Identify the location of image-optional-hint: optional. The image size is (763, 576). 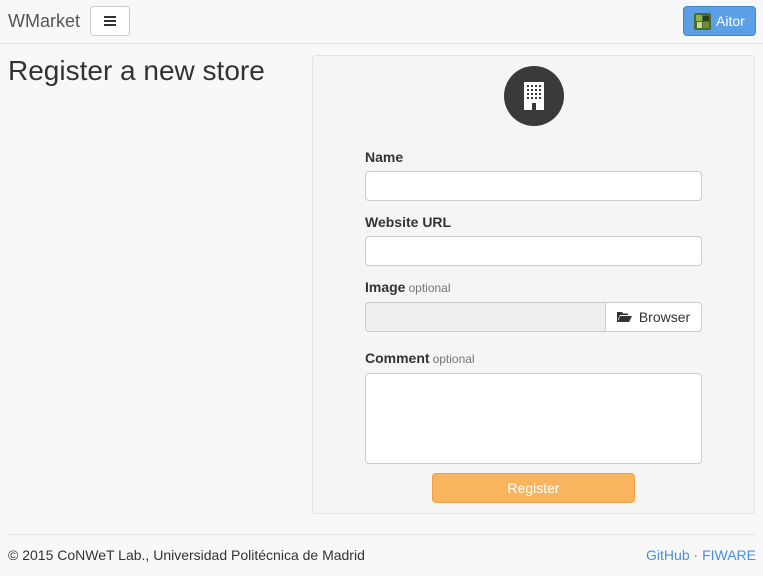
(429, 288).